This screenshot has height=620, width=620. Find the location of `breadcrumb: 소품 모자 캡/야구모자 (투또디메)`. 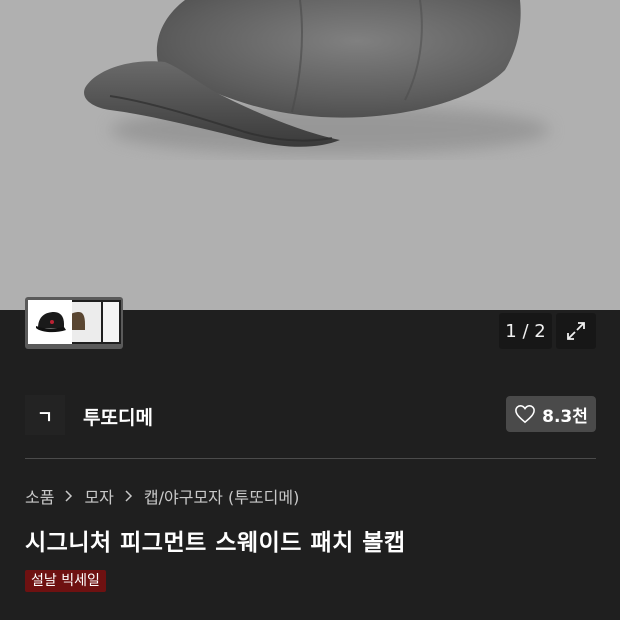

breadcrumb: 소품 모자 캡/야구모자 (투또디메) is located at coordinates (162, 496).